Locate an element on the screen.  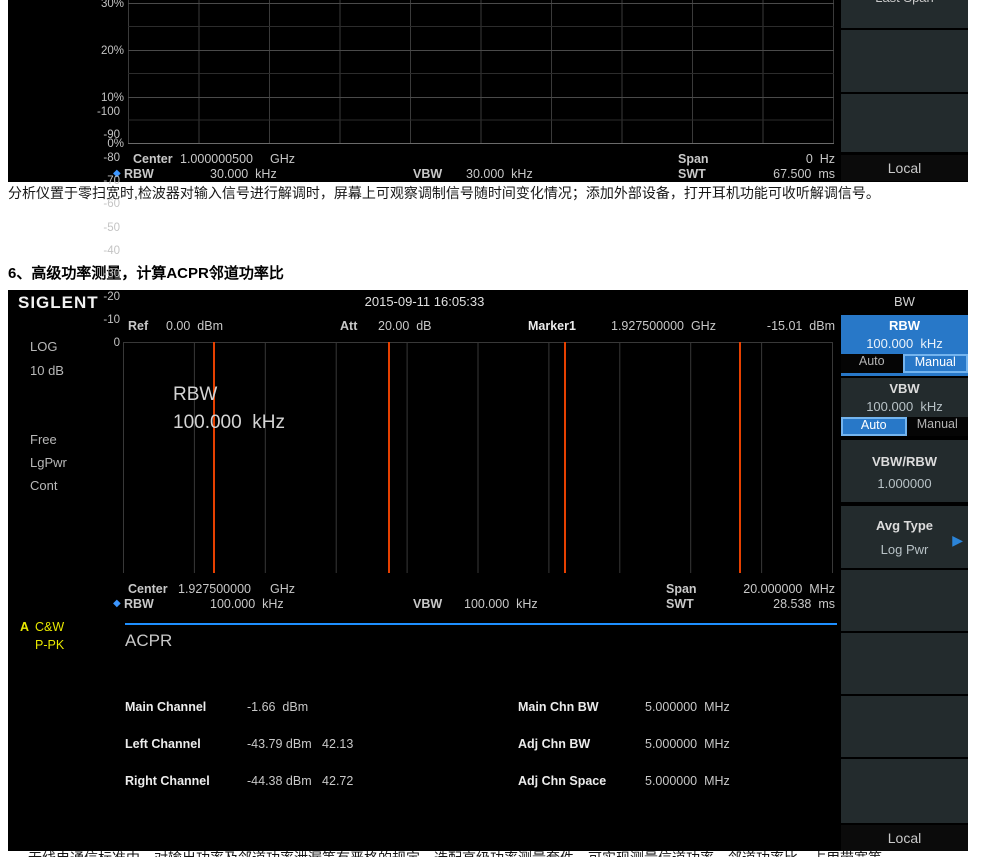
s1-softkey-last-span: Last Span is located at coordinates (904, 14).